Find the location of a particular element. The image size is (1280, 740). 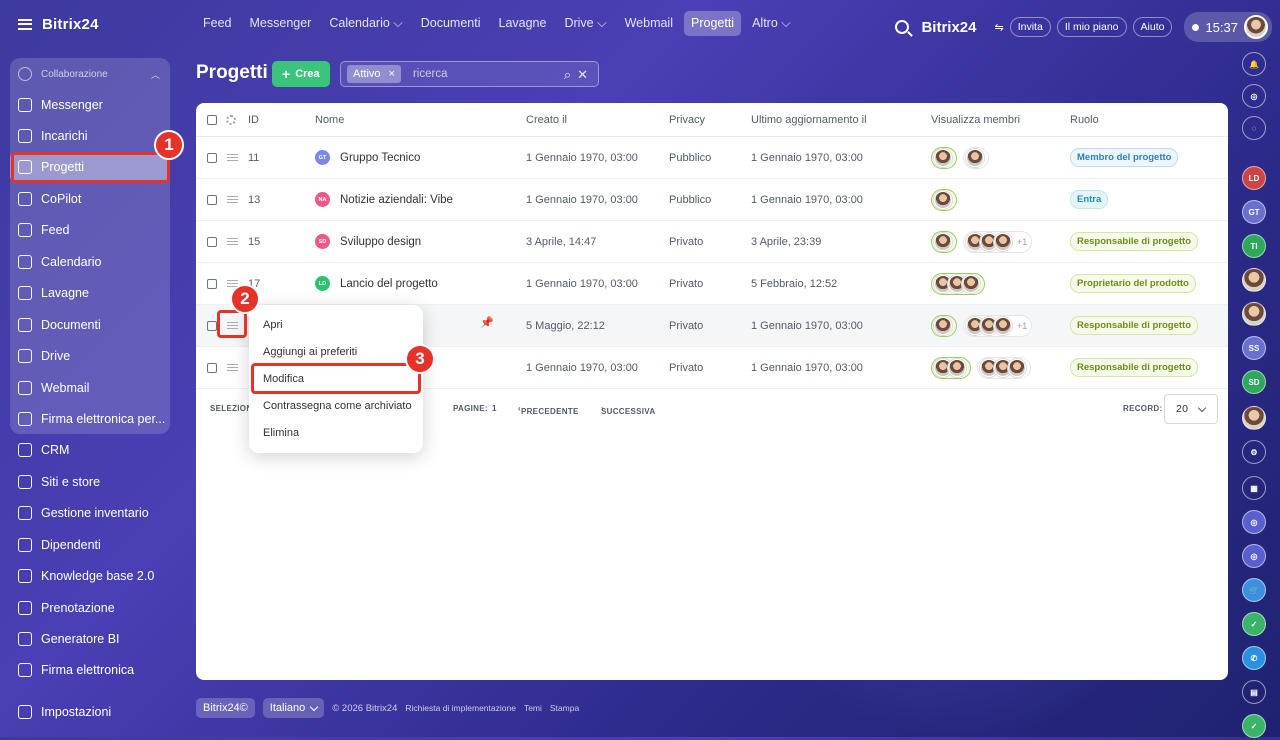

gear-icon is located at coordinates (231, 119).